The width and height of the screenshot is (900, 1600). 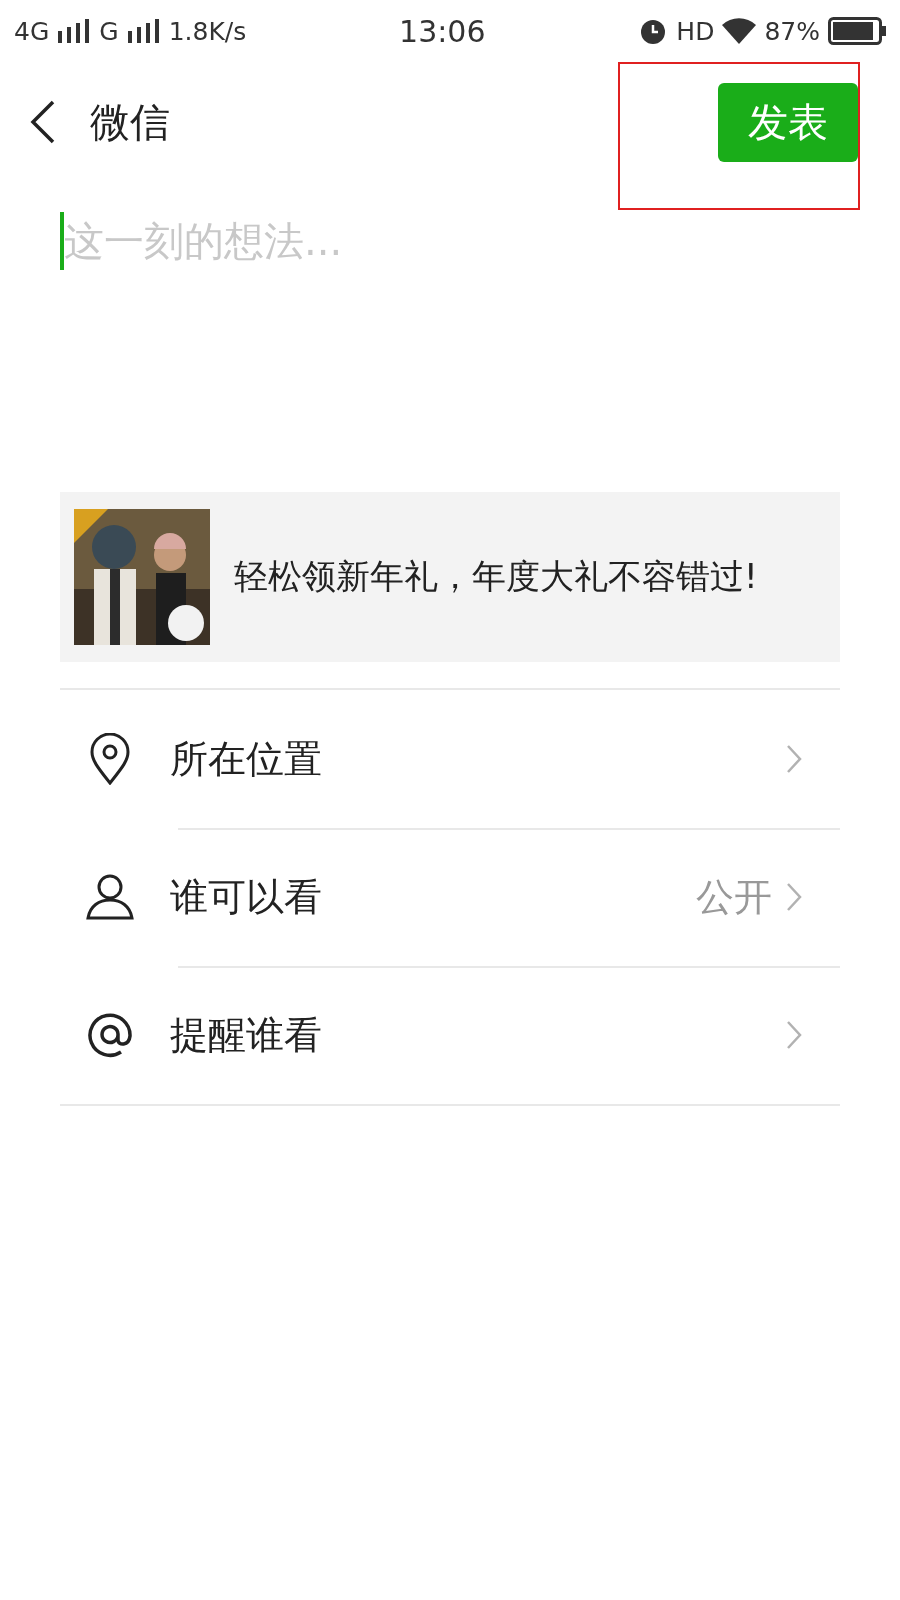 What do you see at coordinates (109, 31) in the screenshot?
I see `network-label: G` at bounding box center [109, 31].